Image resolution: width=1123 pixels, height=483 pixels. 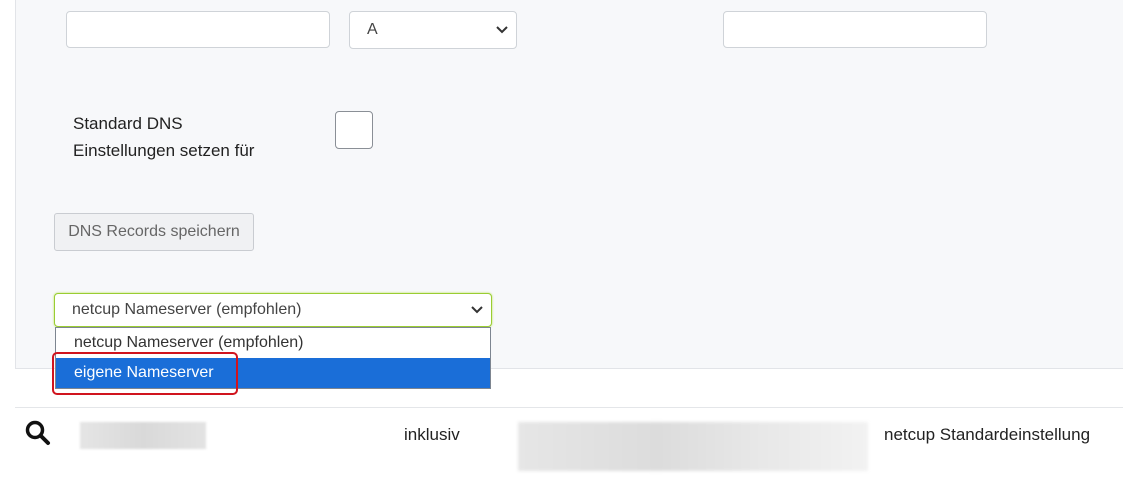 I want to click on record-type-value: A, so click(x=372, y=29).